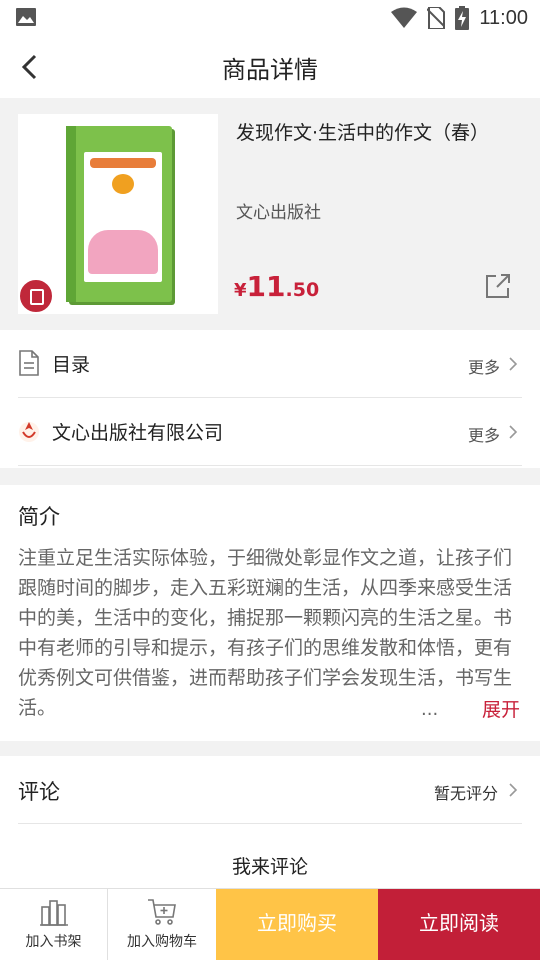 The width and height of the screenshot is (540, 960). I want to click on page-title: 商品详情, so click(270, 70).